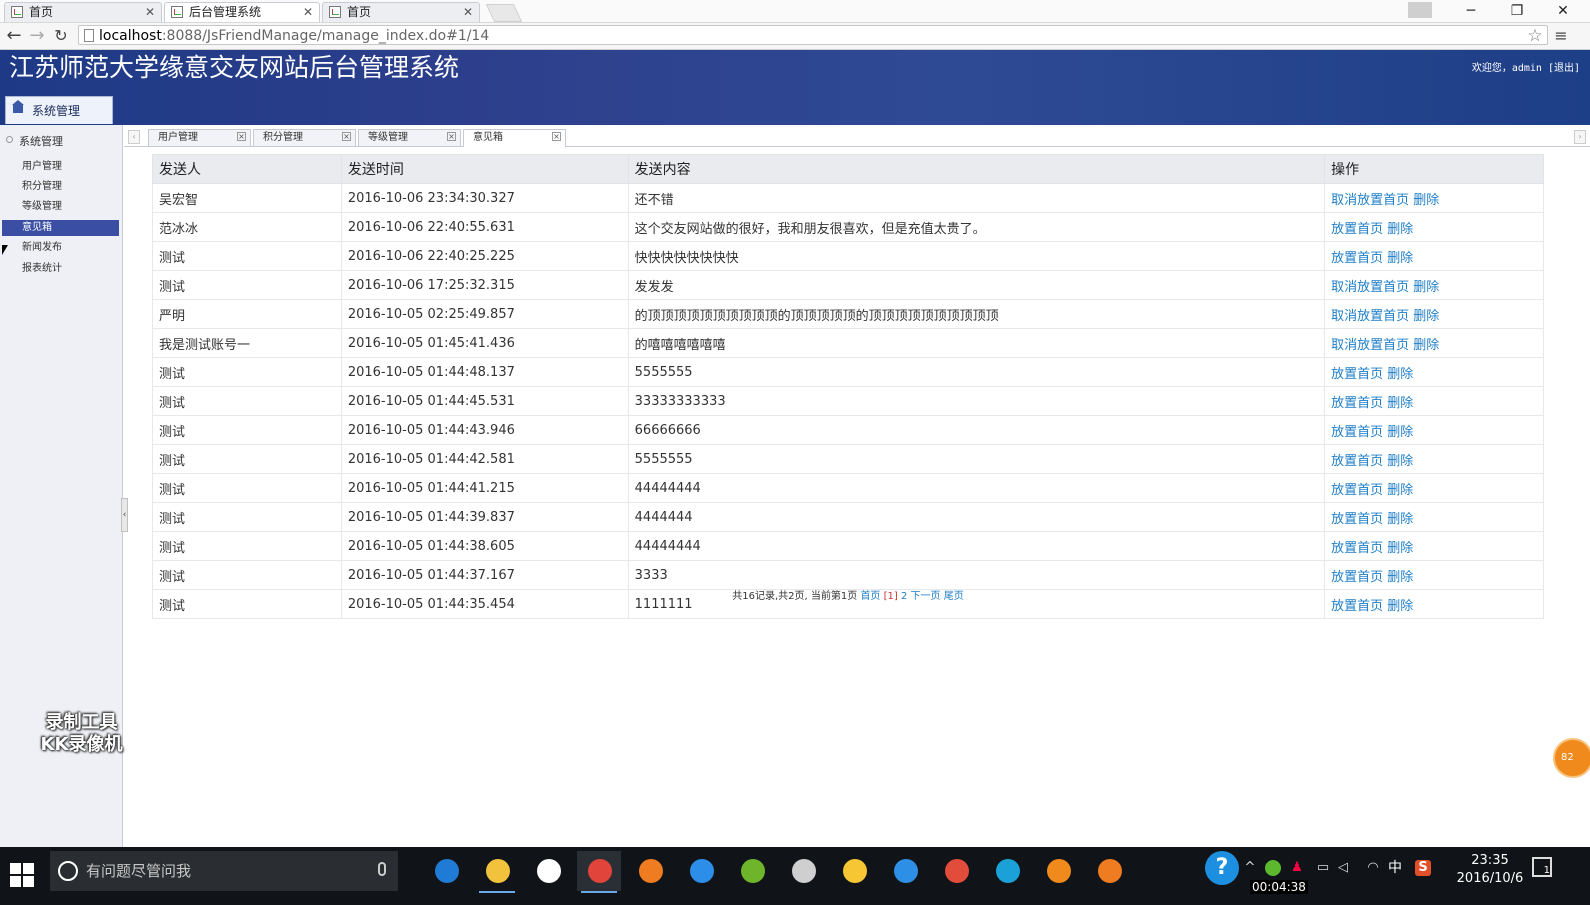 This screenshot has width=1590, height=905. Describe the element at coordinates (1517, 11) in the screenshot. I see `restore-button: ❐` at that location.